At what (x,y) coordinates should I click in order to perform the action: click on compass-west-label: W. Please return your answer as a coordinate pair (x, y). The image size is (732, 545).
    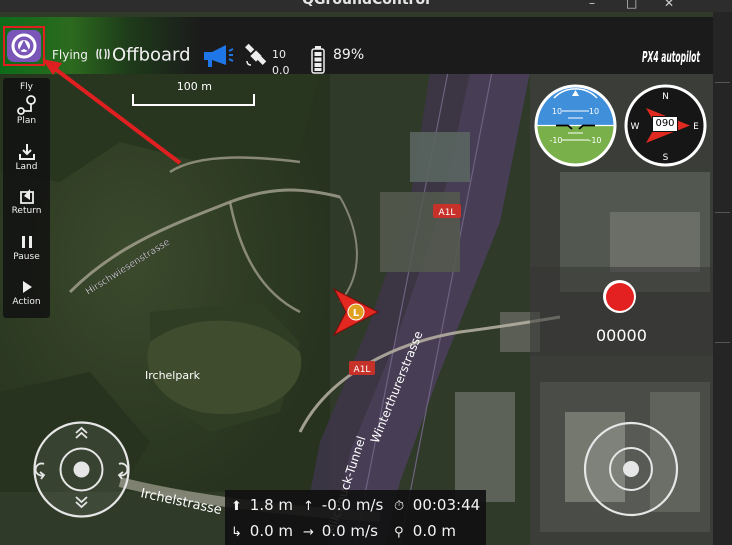
    Looking at the image, I should click on (635, 127).